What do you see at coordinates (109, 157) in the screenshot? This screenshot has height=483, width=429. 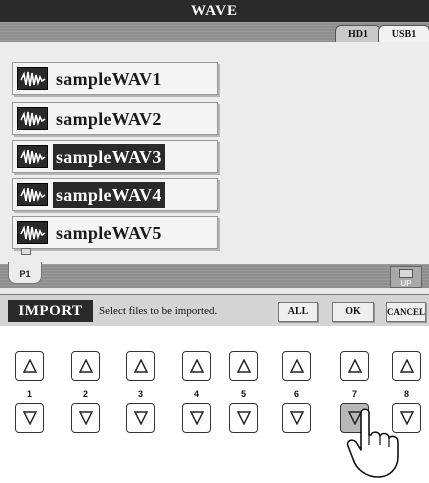 I see `file-name: sampleWAV3` at bounding box center [109, 157].